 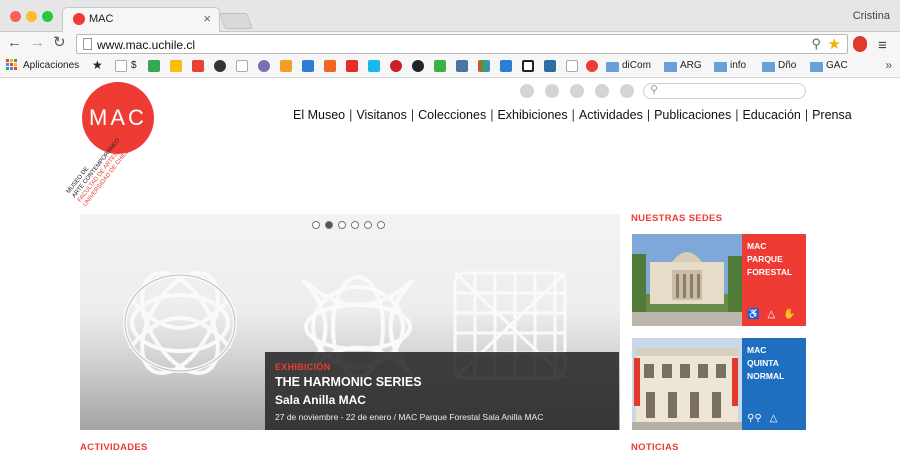 I want to click on flickr-icon, so click(x=627, y=91).